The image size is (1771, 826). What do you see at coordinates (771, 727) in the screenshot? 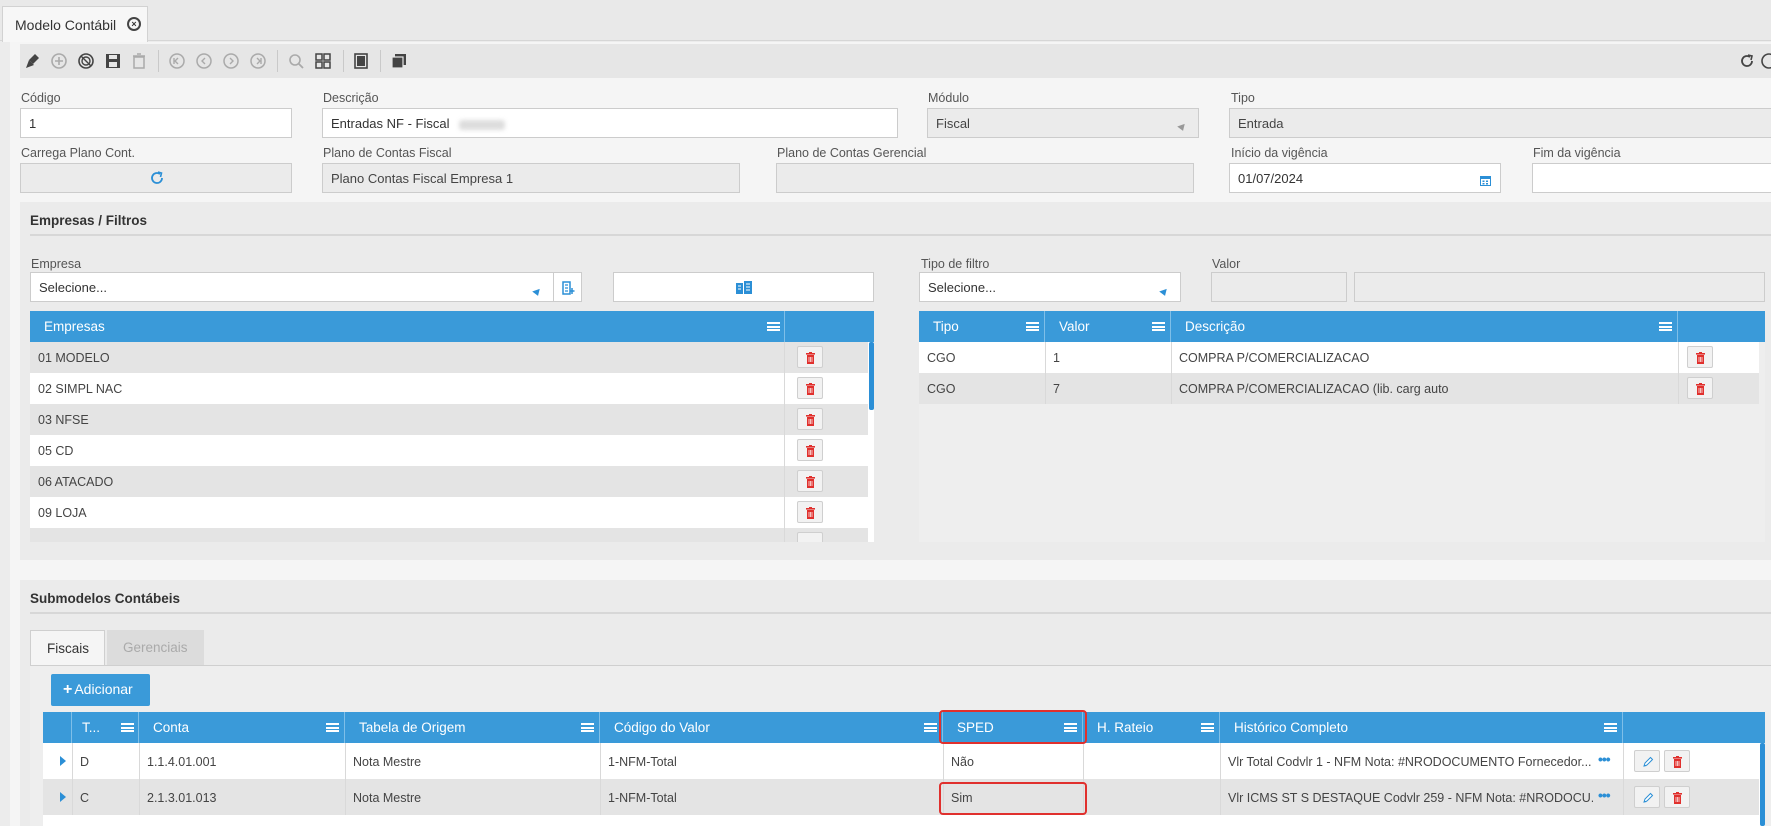
I see `column-header-codigo-valor: Código do Valor` at bounding box center [771, 727].